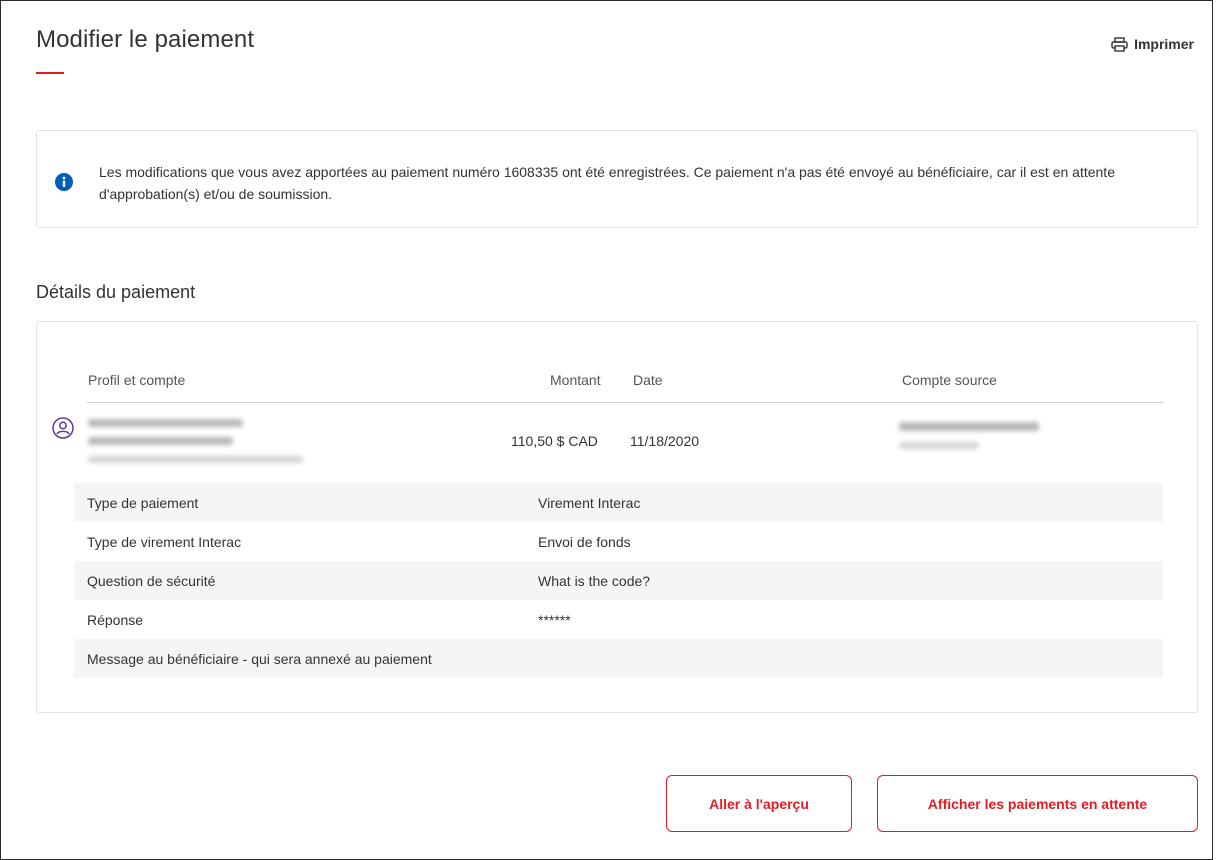  What do you see at coordinates (589, 502) in the screenshot?
I see `detail-value: Virement Interac` at bounding box center [589, 502].